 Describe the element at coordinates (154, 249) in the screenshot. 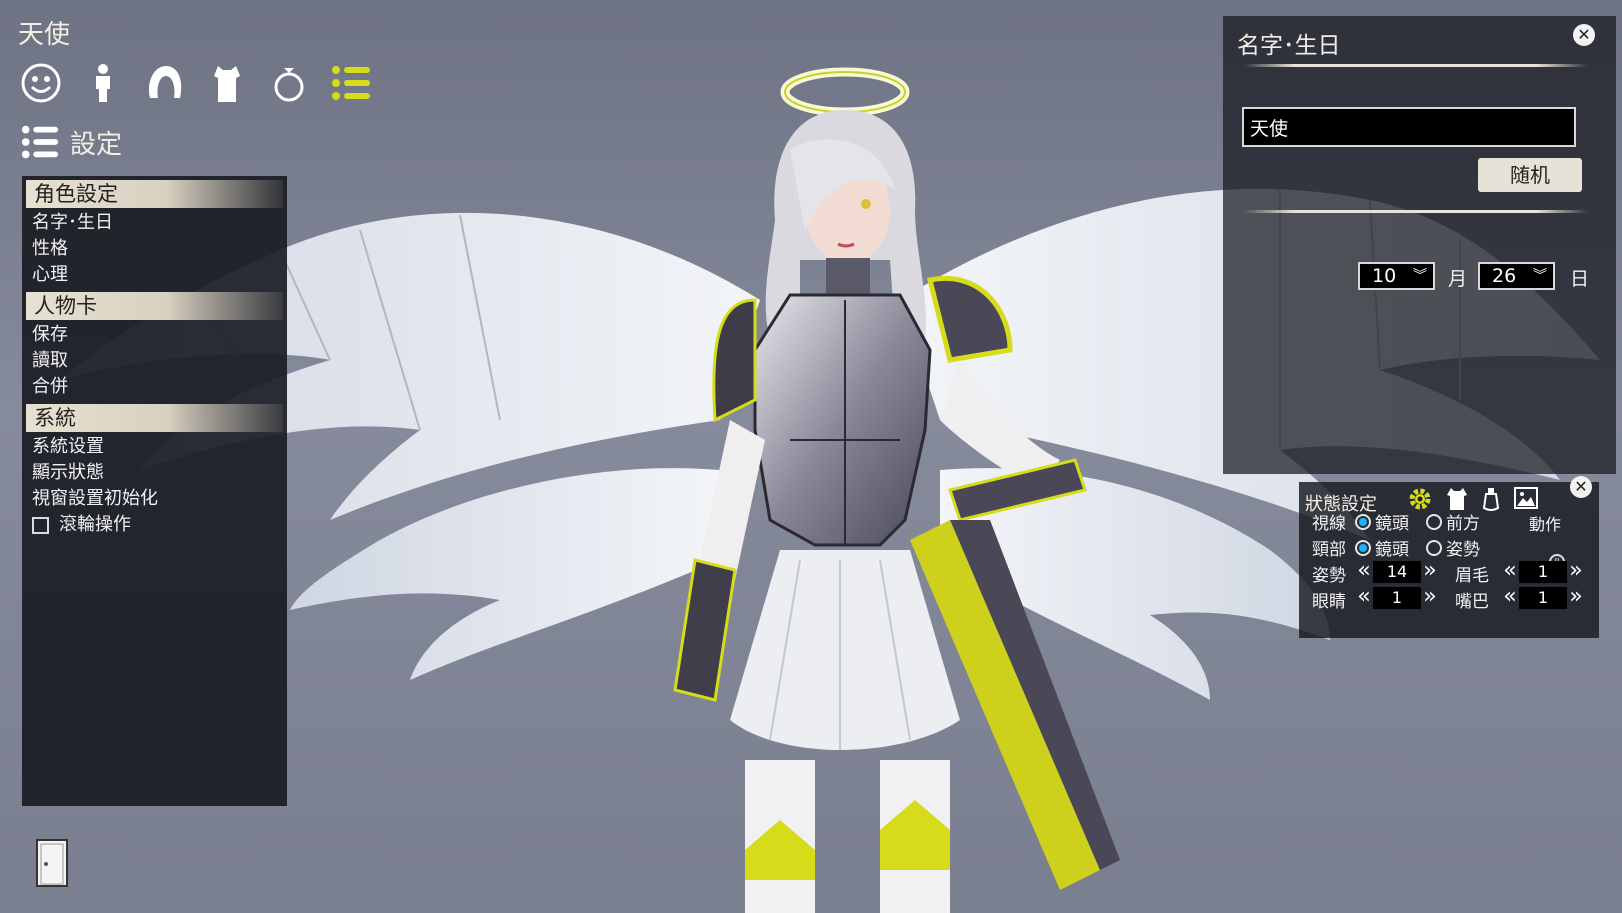

I see `menu-item-personality: 性格` at that location.